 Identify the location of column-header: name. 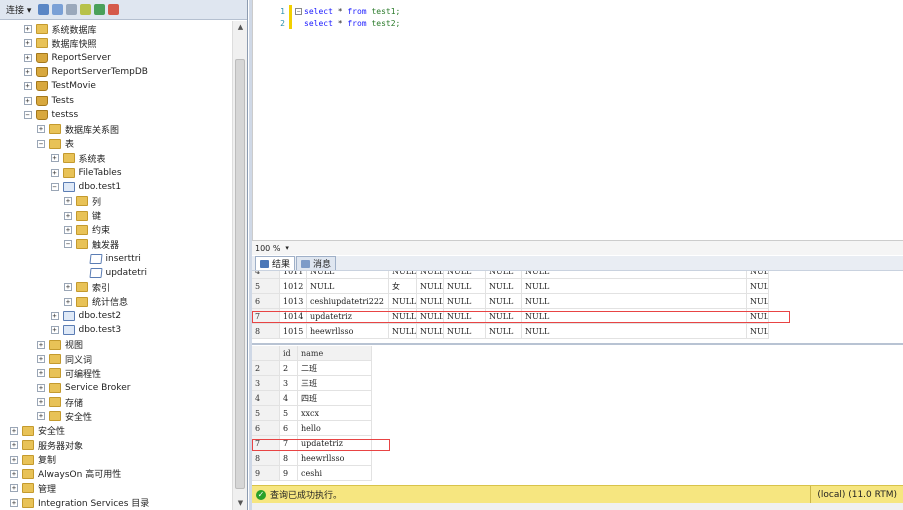
(335, 353).